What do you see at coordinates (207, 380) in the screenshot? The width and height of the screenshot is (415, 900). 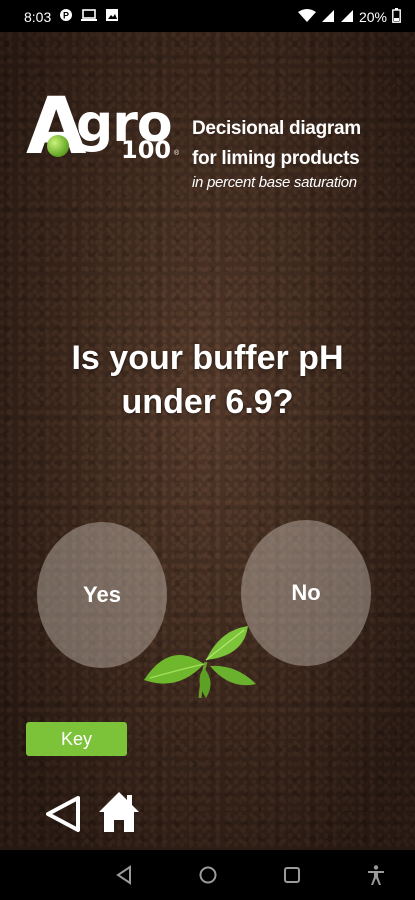 I see `question-text: Is your buffer pH under 6.9?` at bounding box center [207, 380].